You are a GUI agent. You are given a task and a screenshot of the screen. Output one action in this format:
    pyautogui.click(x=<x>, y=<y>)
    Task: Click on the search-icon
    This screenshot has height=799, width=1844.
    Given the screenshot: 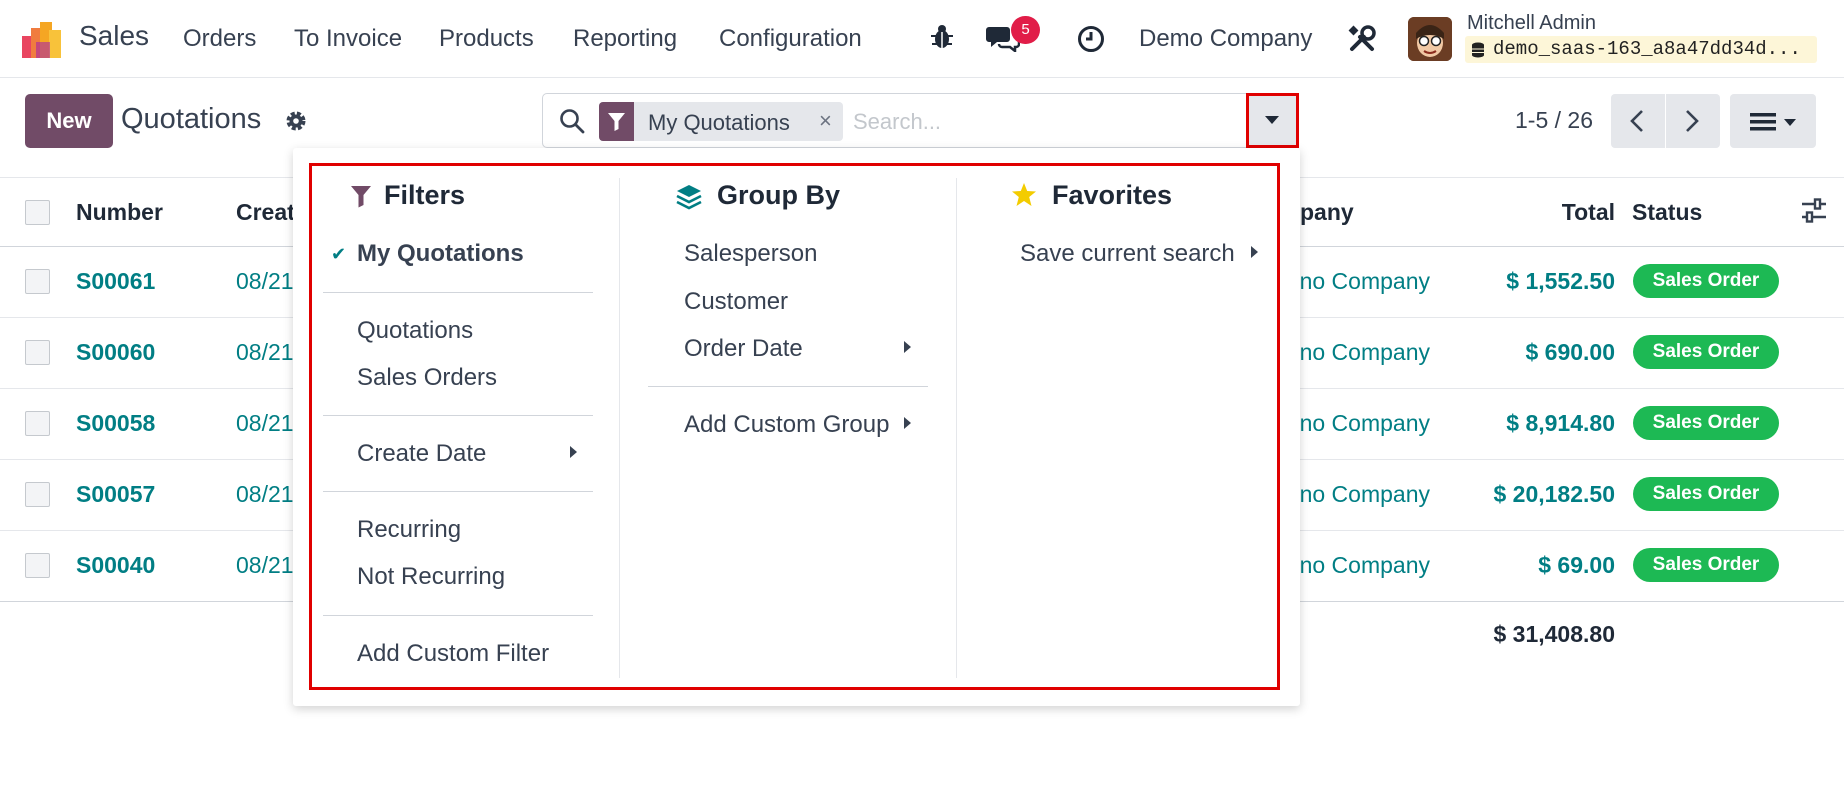 What is the action you would take?
    pyautogui.click(x=572, y=121)
    